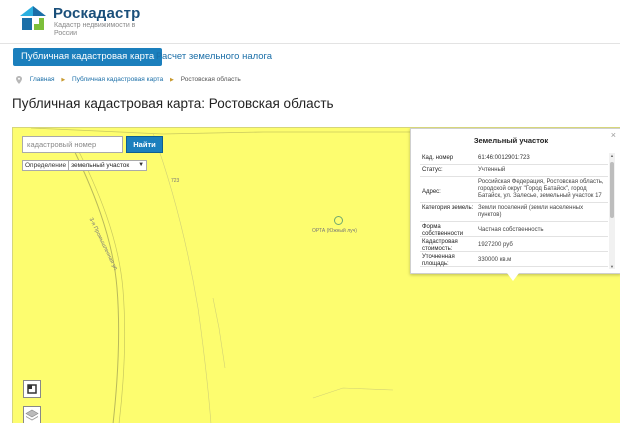  What do you see at coordinates (431, 192) in the screenshot?
I see `prop-key: Адрес:` at bounding box center [431, 192].